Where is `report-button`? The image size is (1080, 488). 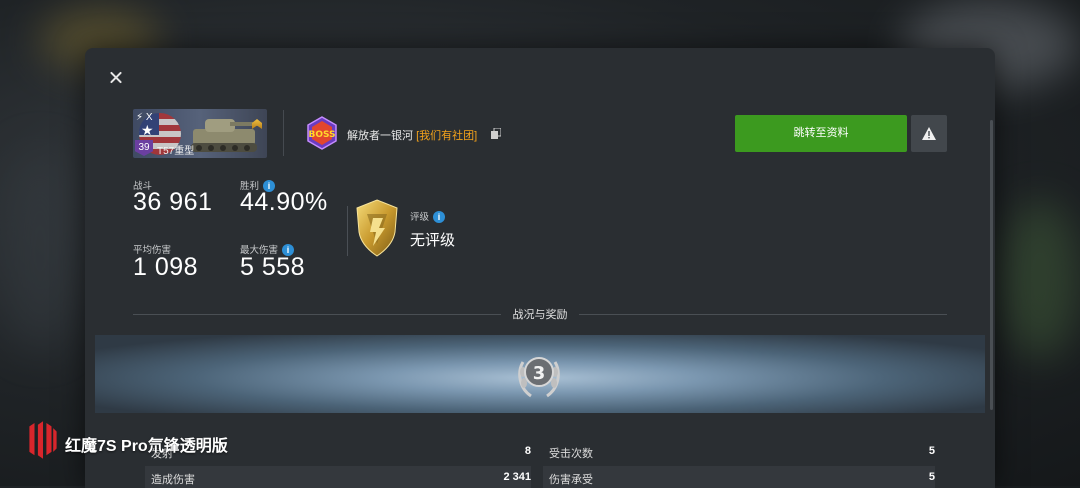 report-button is located at coordinates (929, 133).